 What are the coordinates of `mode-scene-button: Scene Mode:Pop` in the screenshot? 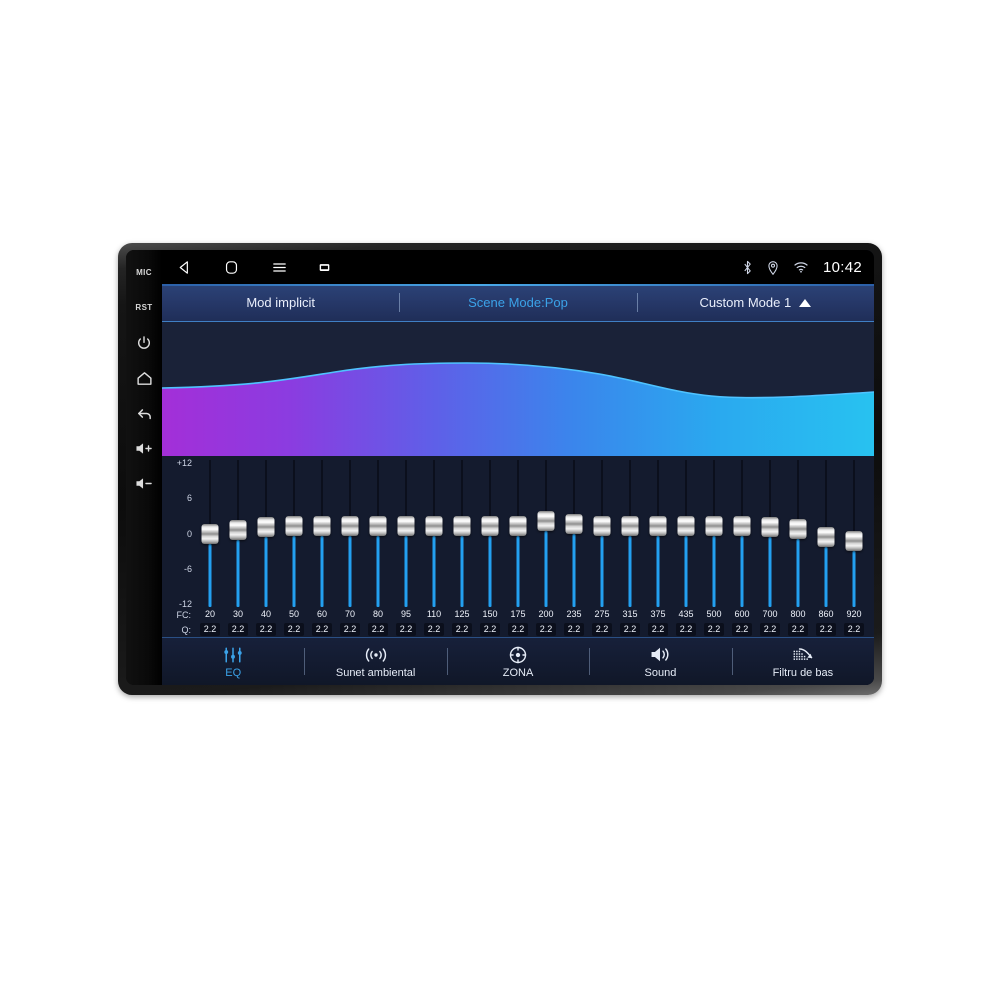 It's located at (517, 302).